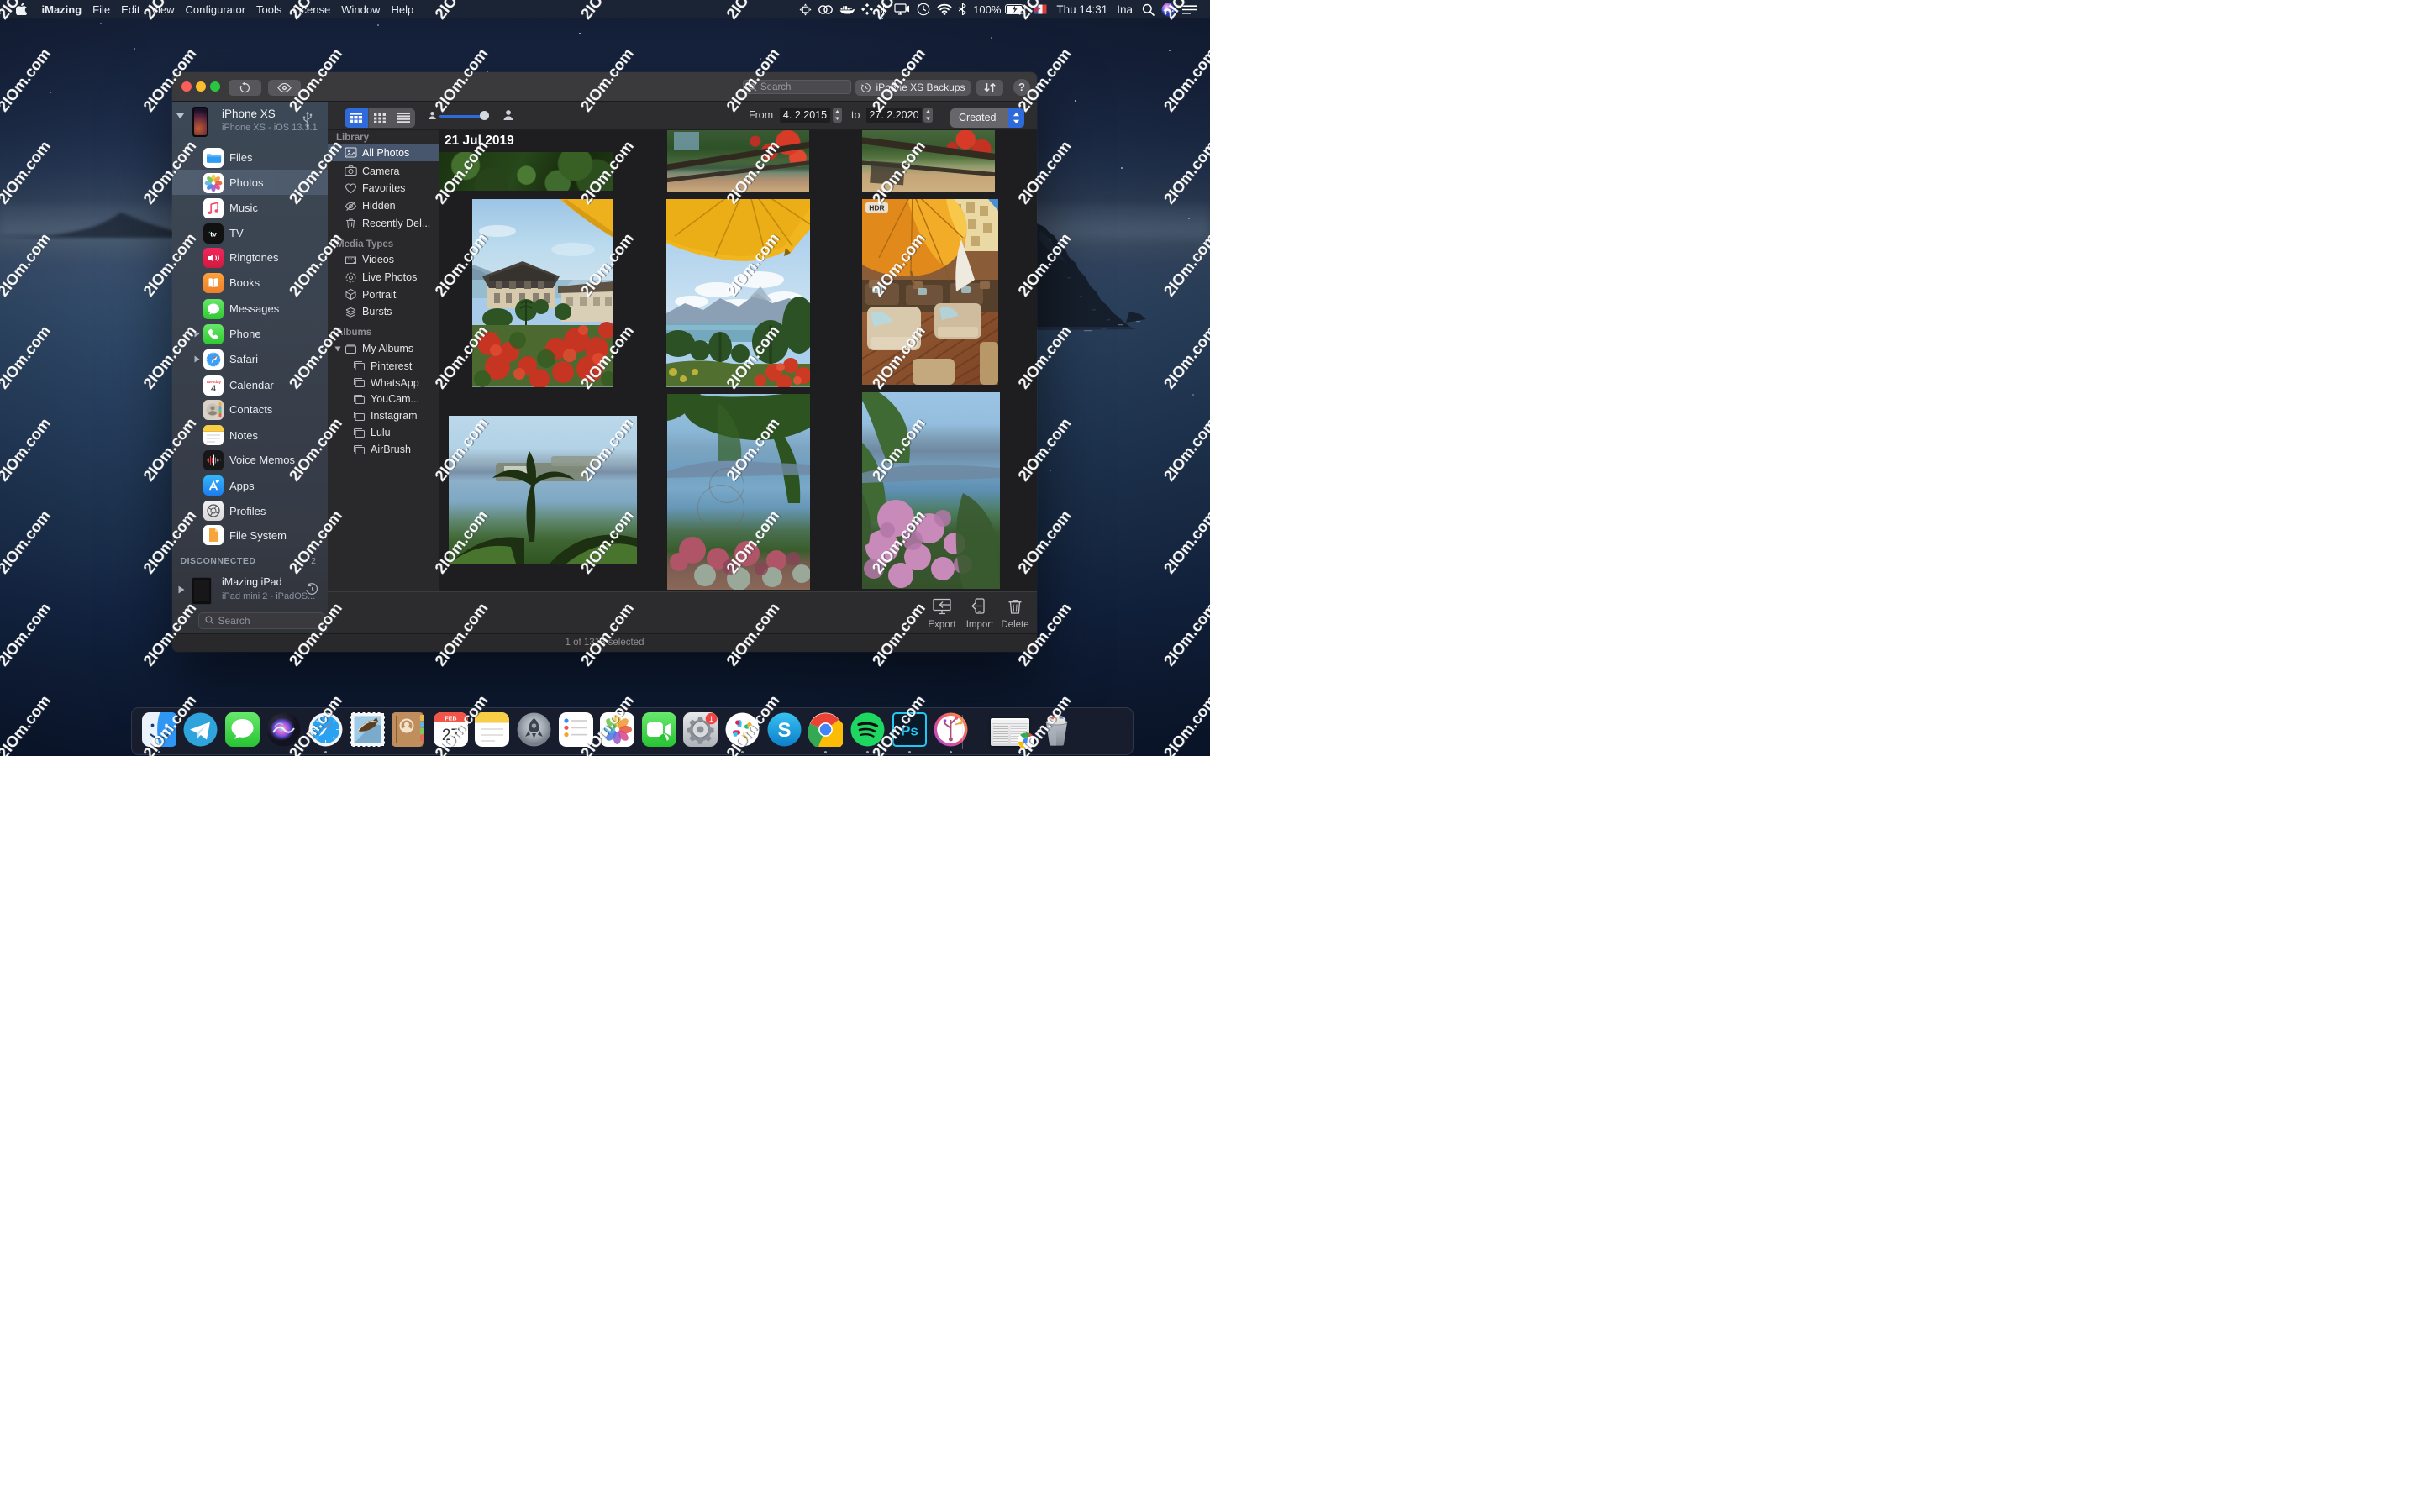 This screenshot has height=1512, width=2420. I want to click on svg-text: 4, so click(214, 389).